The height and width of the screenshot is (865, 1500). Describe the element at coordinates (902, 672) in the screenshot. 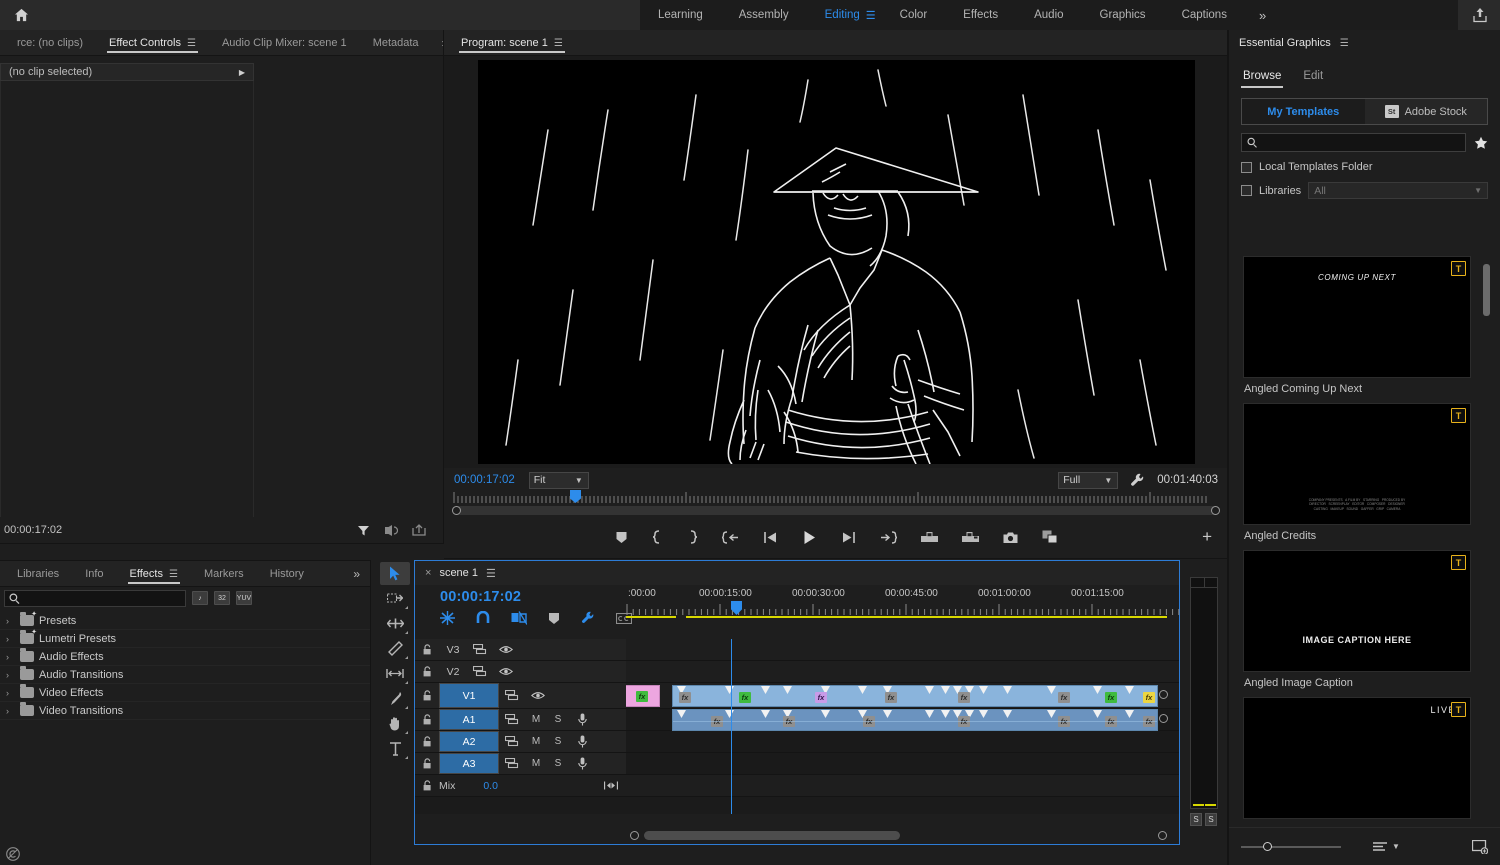

I see `track-lane-v2` at that location.